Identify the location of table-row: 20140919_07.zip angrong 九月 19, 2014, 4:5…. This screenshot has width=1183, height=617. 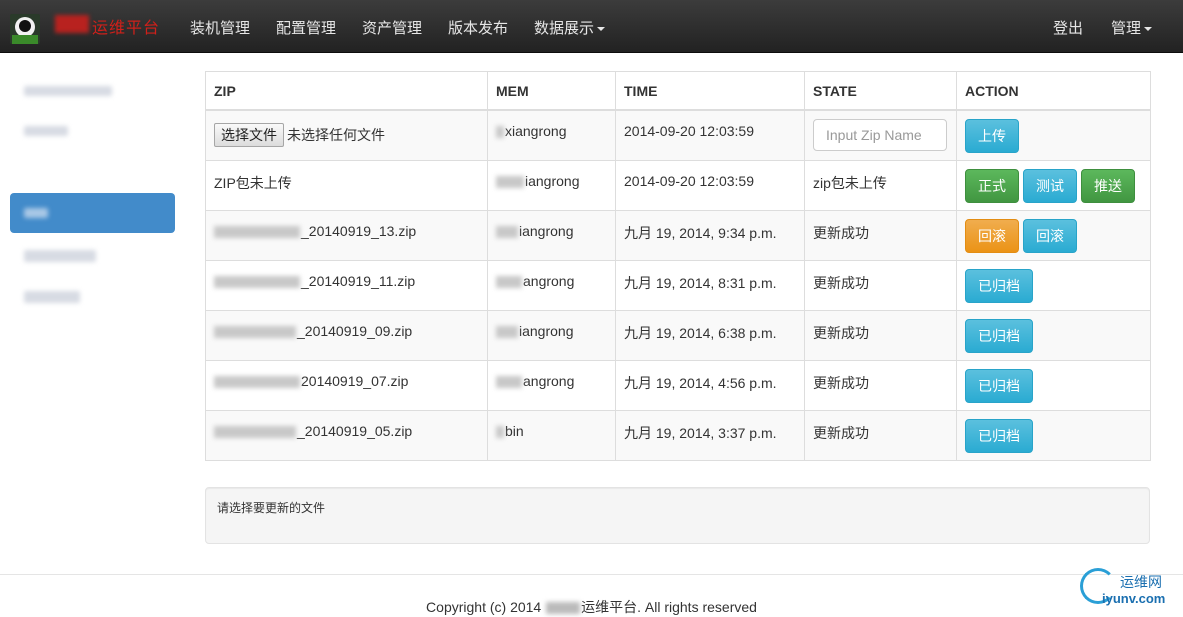
(678, 385).